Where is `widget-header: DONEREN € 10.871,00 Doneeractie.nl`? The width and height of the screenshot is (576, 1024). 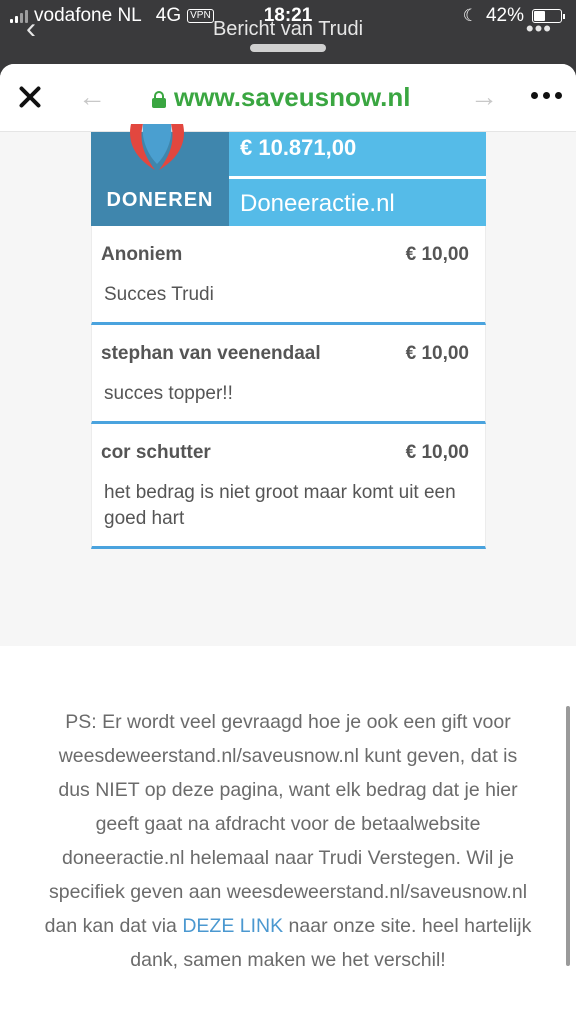 widget-header: DONEREN € 10.871,00 Doneeractie.nl is located at coordinates (288, 175).